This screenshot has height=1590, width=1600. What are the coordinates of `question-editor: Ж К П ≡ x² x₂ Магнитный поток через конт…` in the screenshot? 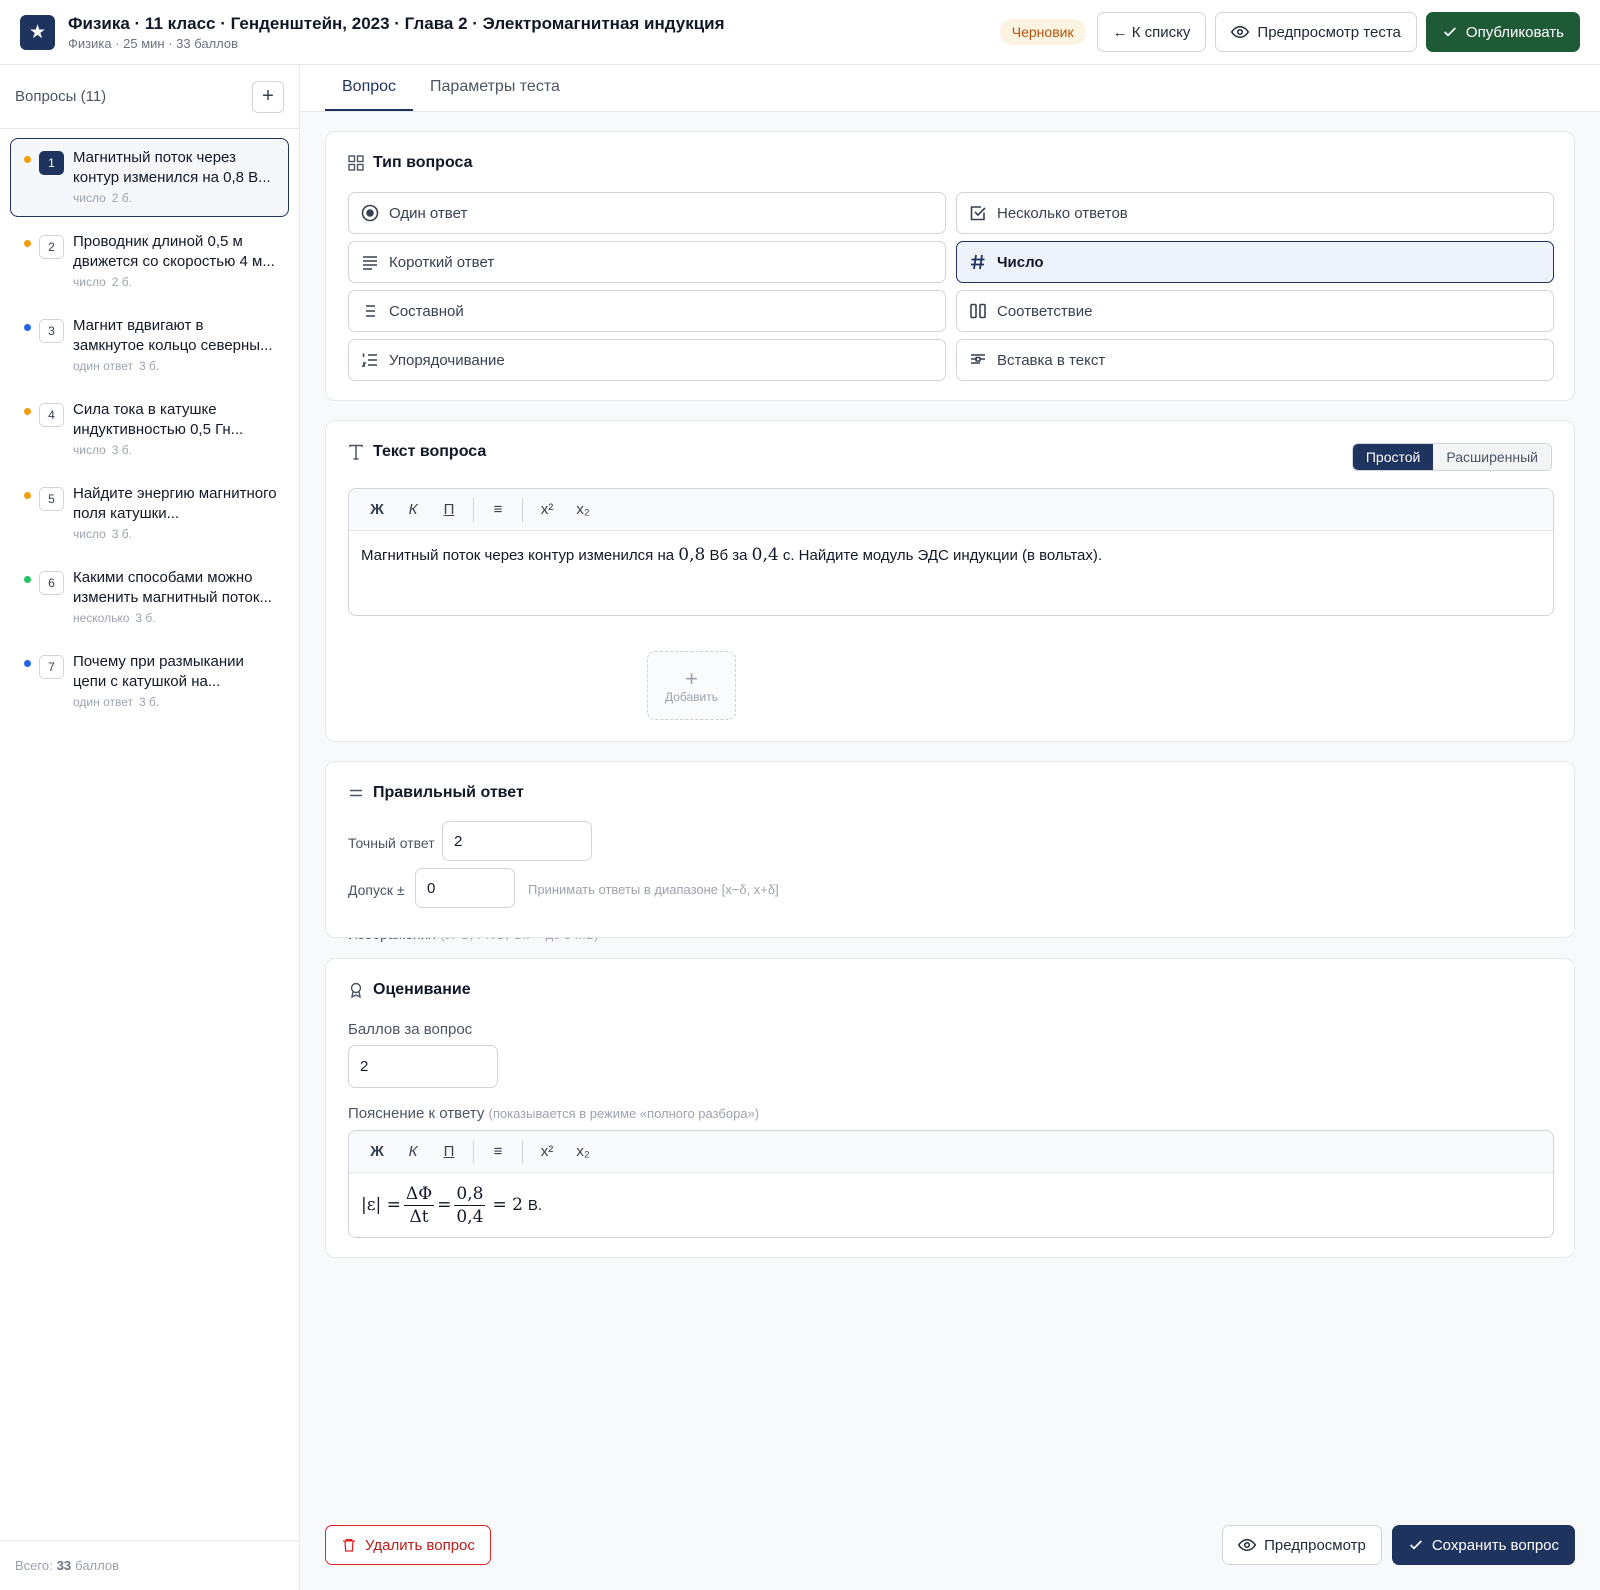 It's located at (951, 552).